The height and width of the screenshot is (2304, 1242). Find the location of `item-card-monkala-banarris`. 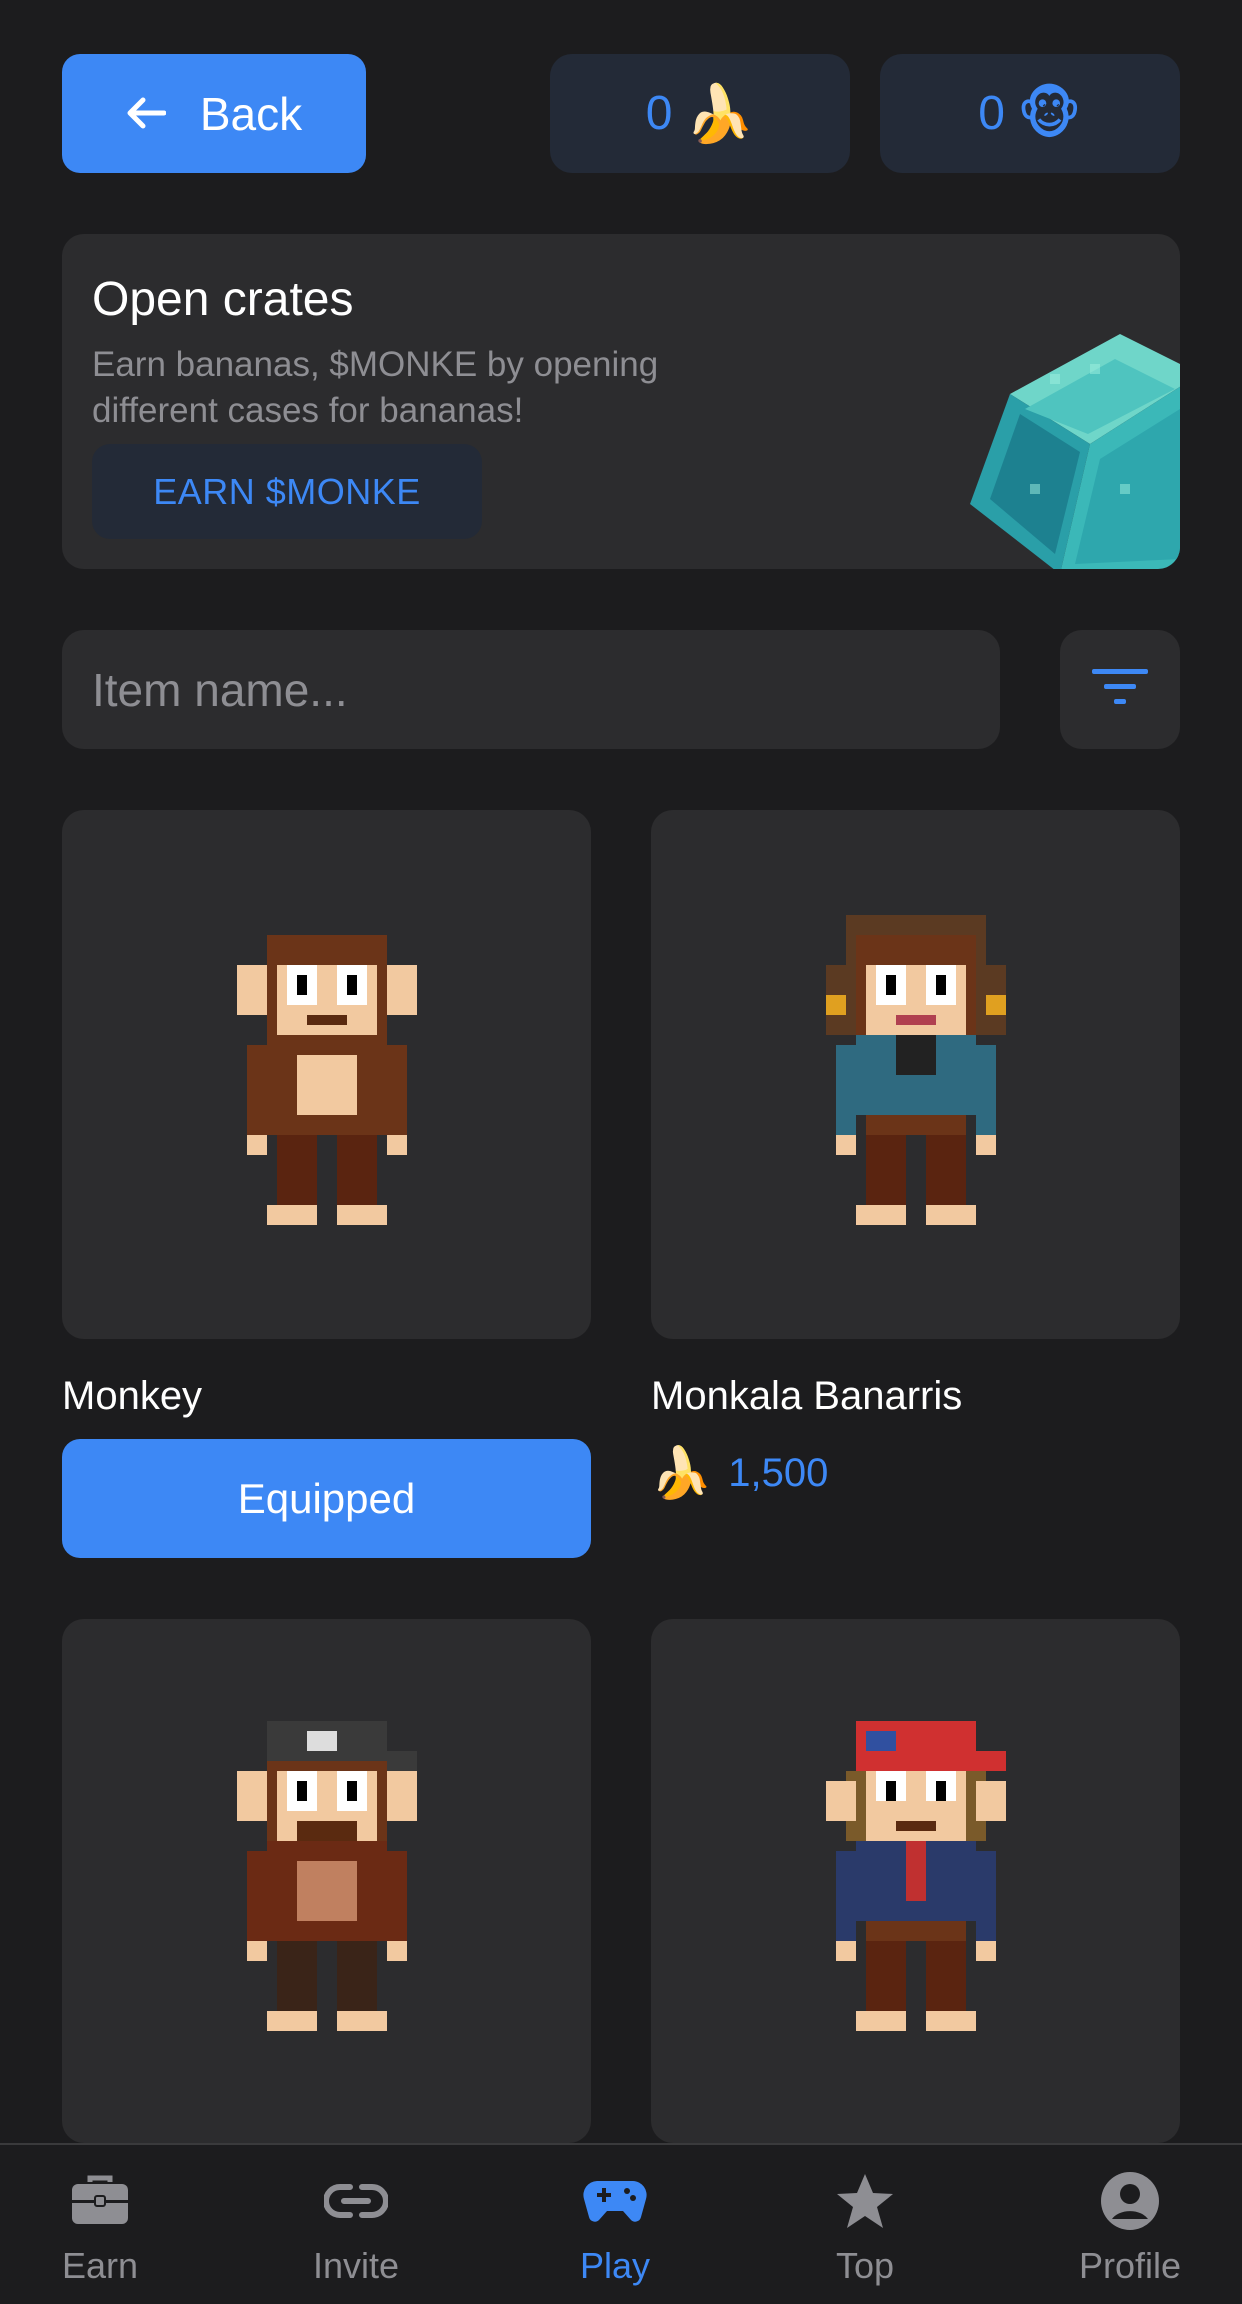

item-card-monkala-banarris is located at coordinates (915, 1074).